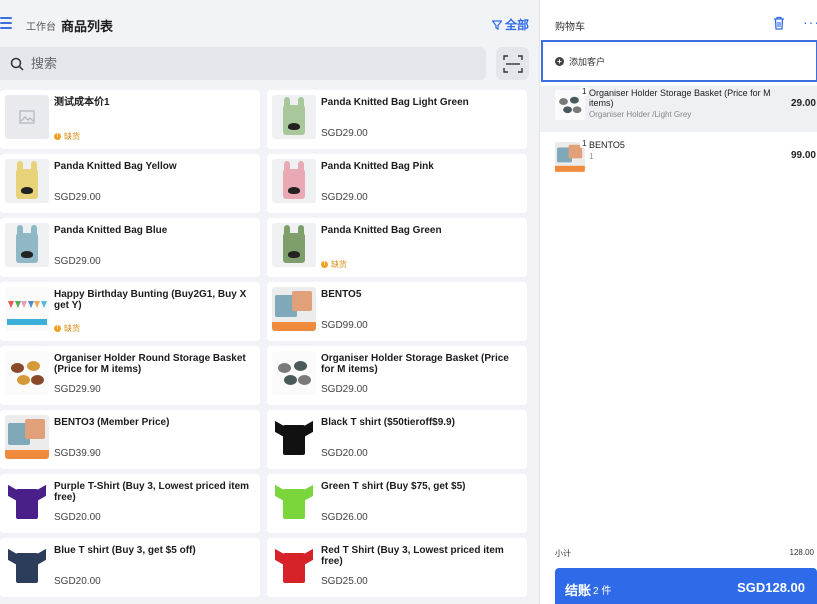 The width and height of the screenshot is (817, 604). Describe the element at coordinates (803, 103) in the screenshot. I see `cart-item-price: 29.00` at that location.